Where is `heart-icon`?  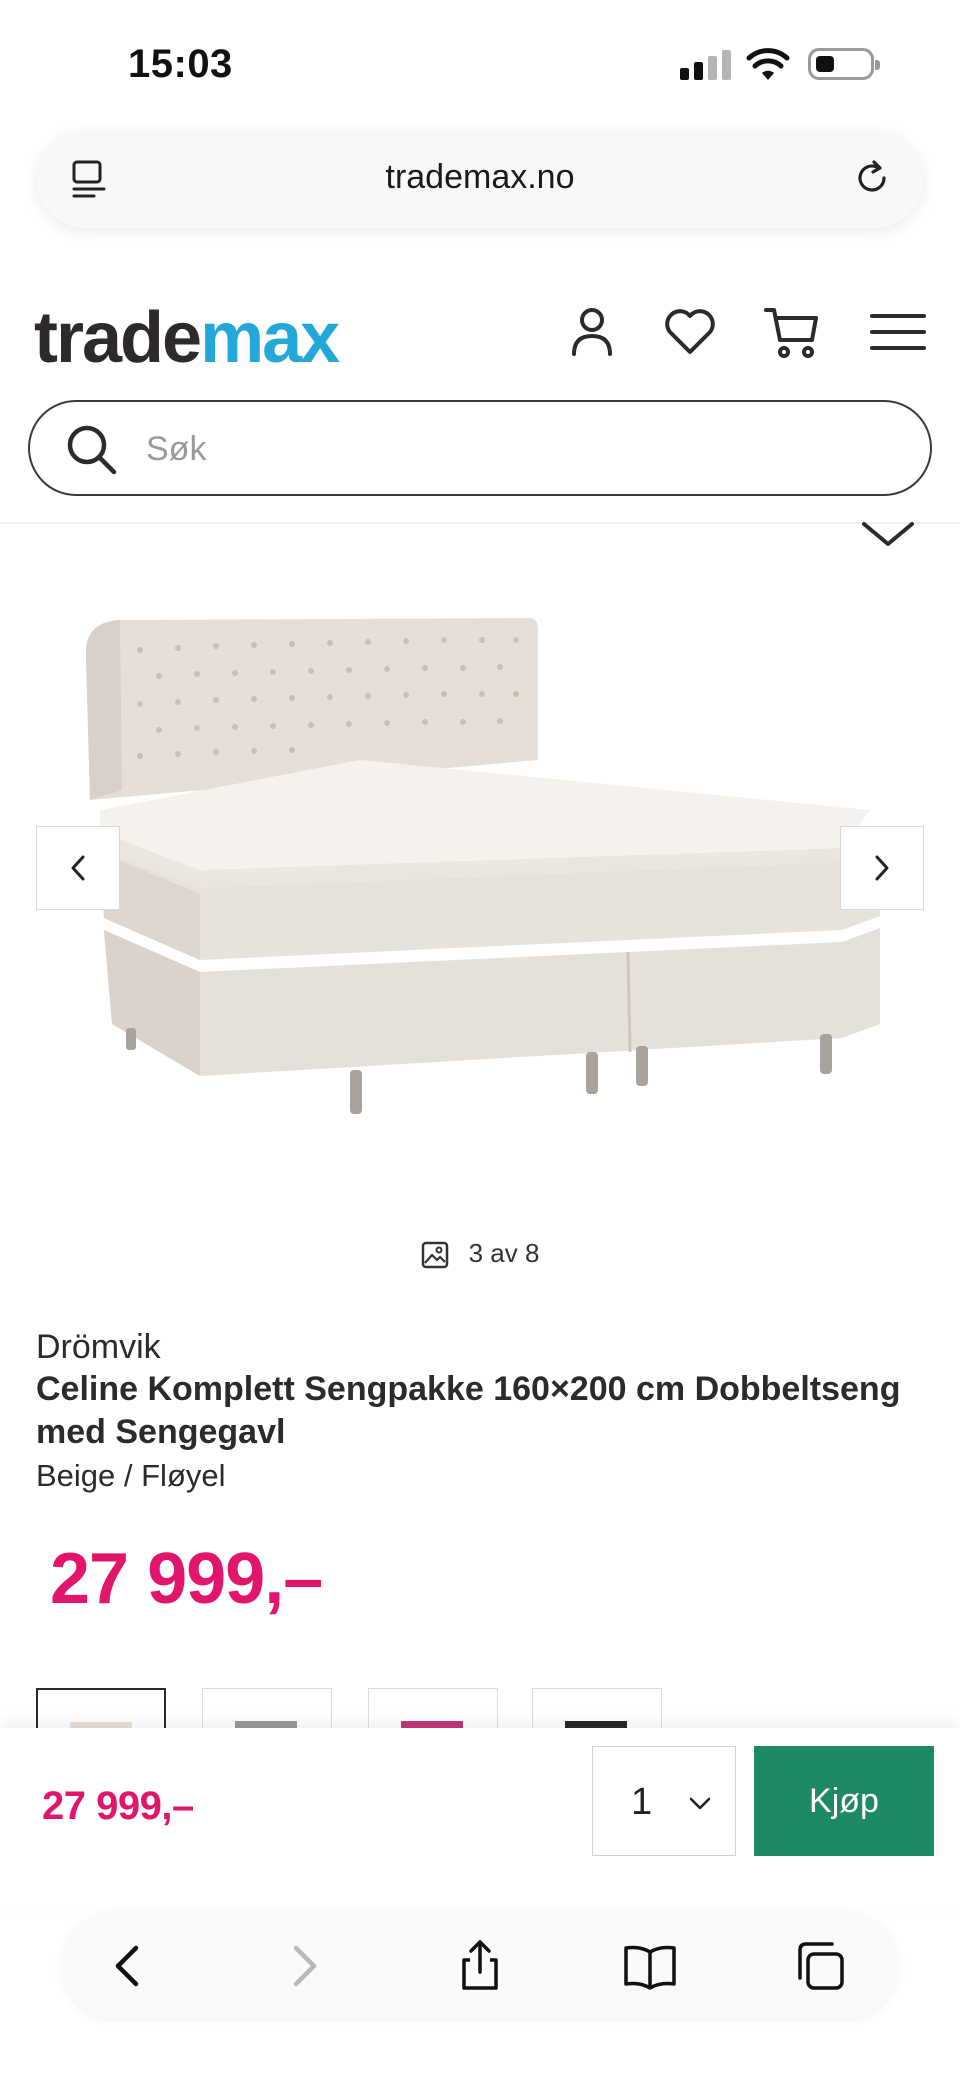
heart-icon is located at coordinates (690, 332).